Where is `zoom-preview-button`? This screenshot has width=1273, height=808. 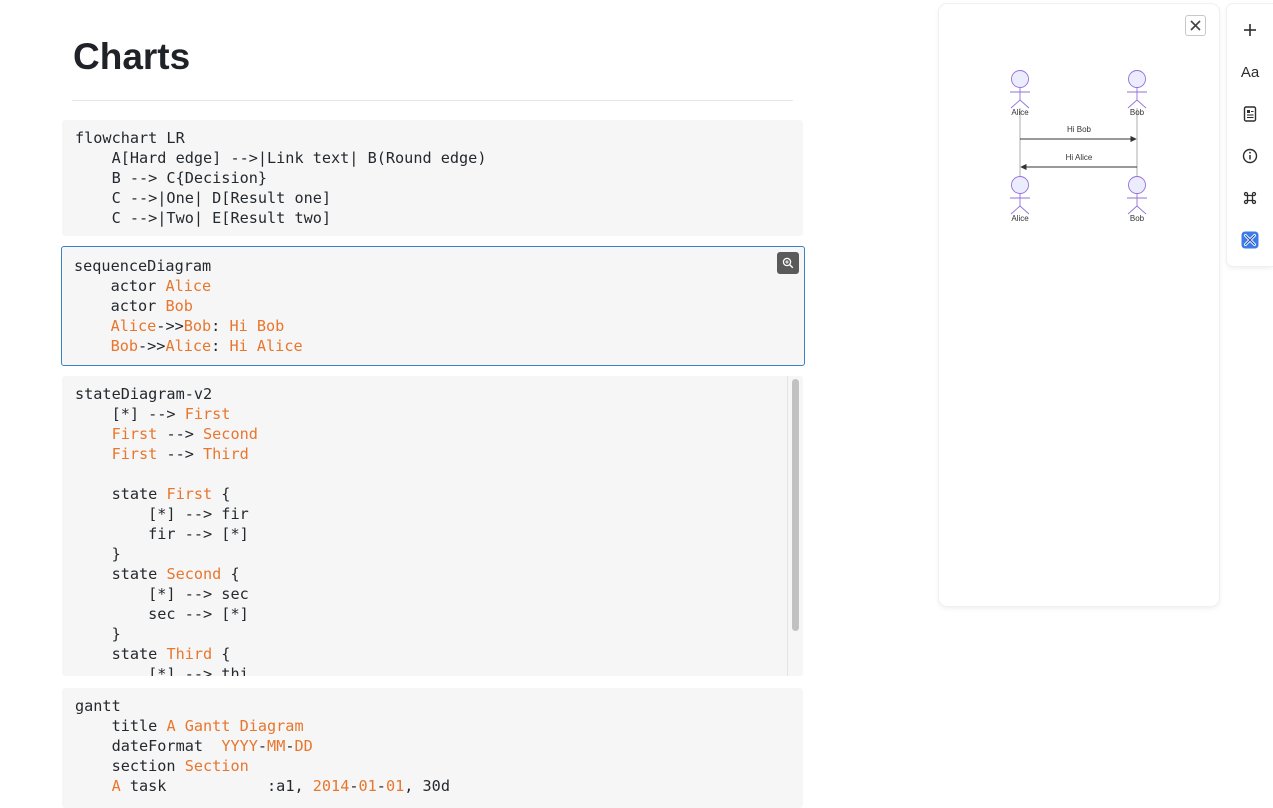 zoom-preview-button is located at coordinates (788, 263).